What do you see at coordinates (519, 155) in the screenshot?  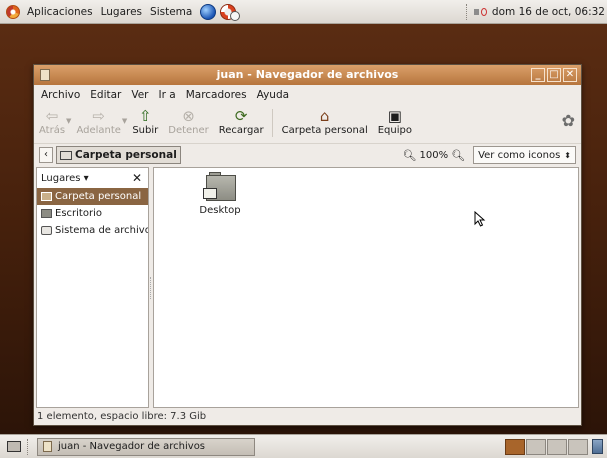 I see `view-mode-value: Ver como iconos` at bounding box center [519, 155].